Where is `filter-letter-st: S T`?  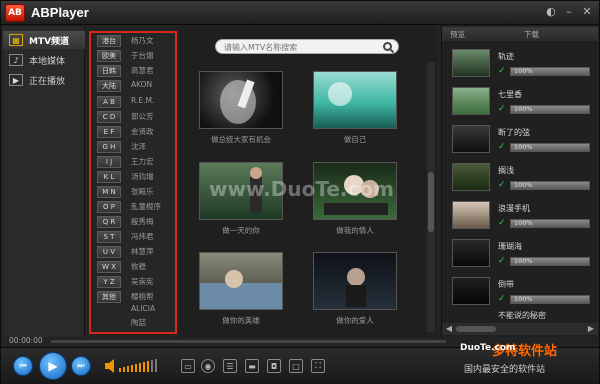
filter-letter-st: S T is located at coordinates (109, 237).